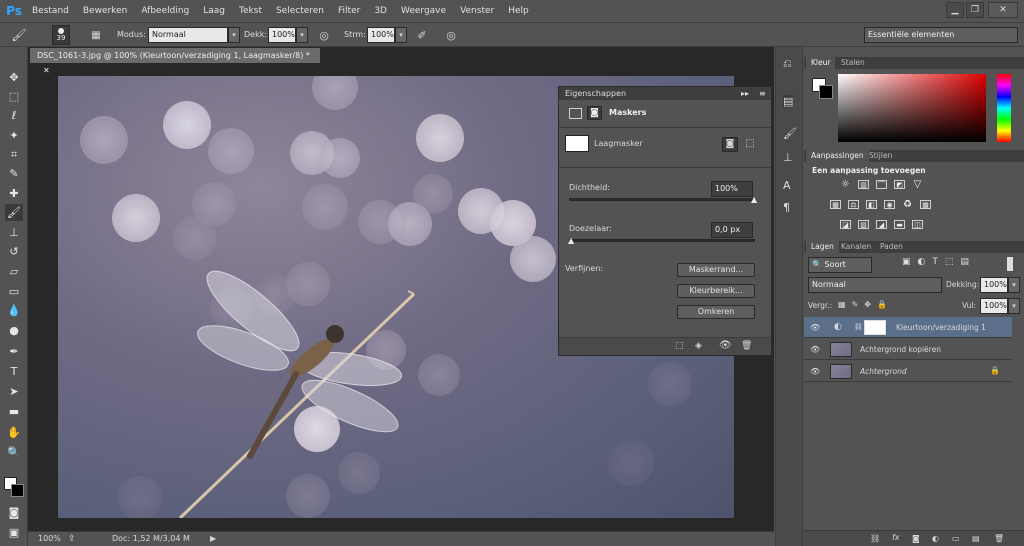 This screenshot has width=1024, height=546. Describe the element at coordinates (14, 154) in the screenshot. I see `crop-tool-icon: ⌗` at that location.